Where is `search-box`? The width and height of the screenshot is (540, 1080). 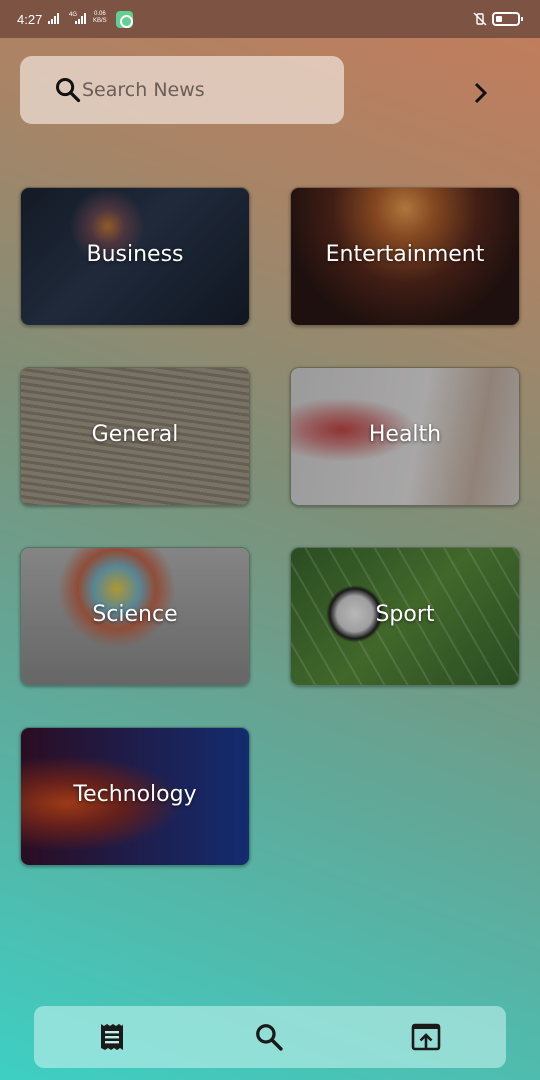 search-box is located at coordinates (182, 90).